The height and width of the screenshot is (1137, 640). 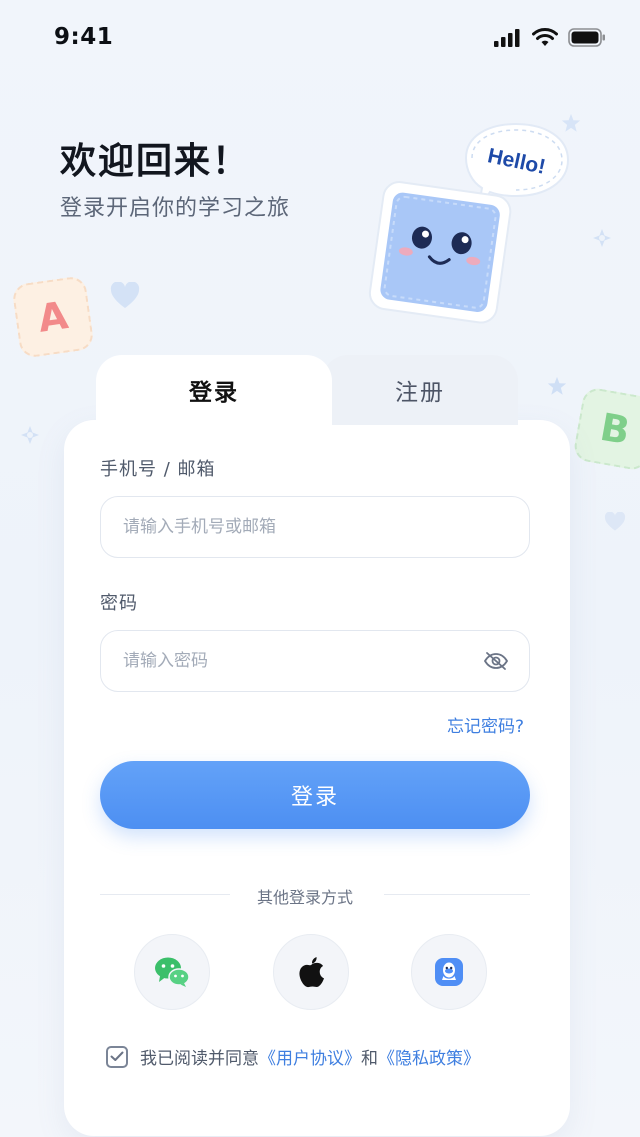 I want to click on other-login-label: 其他登录方式, so click(x=304, y=897).